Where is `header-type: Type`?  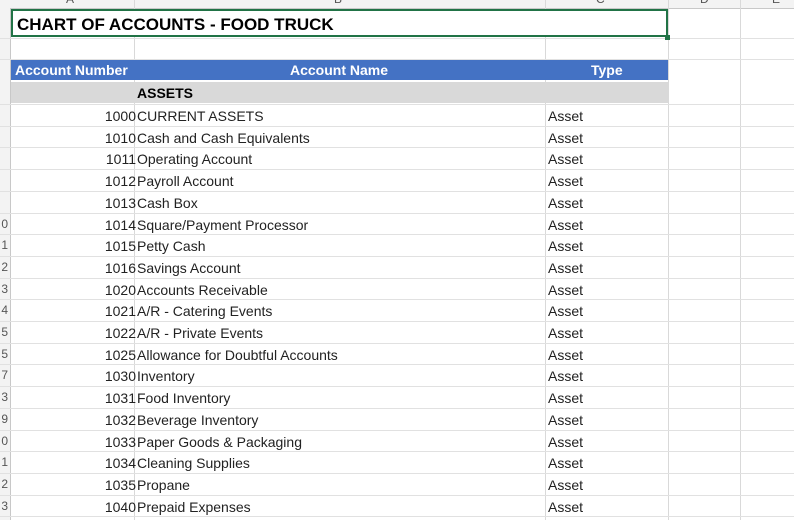
header-type: Type is located at coordinates (607, 70).